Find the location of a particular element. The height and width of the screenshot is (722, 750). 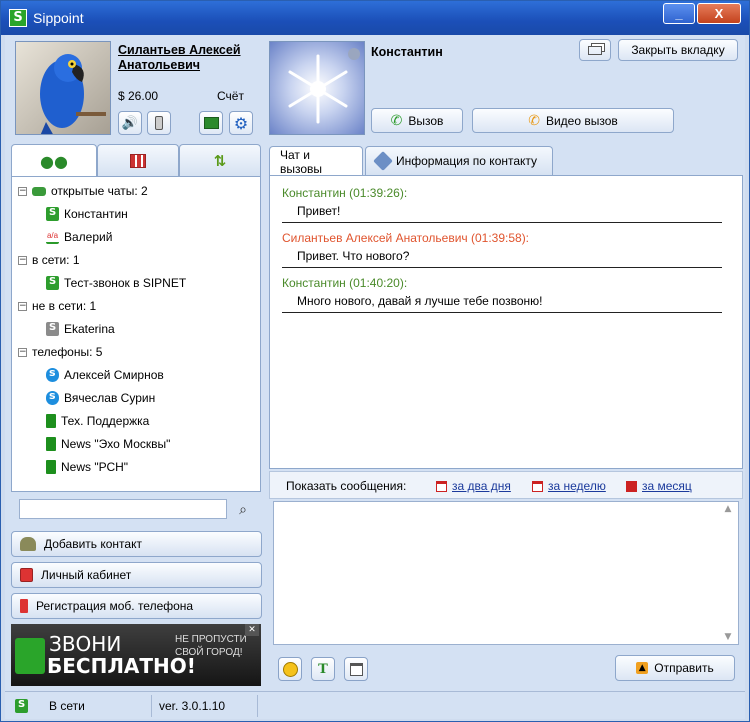

close-window-button: X is located at coordinates (719, 13).